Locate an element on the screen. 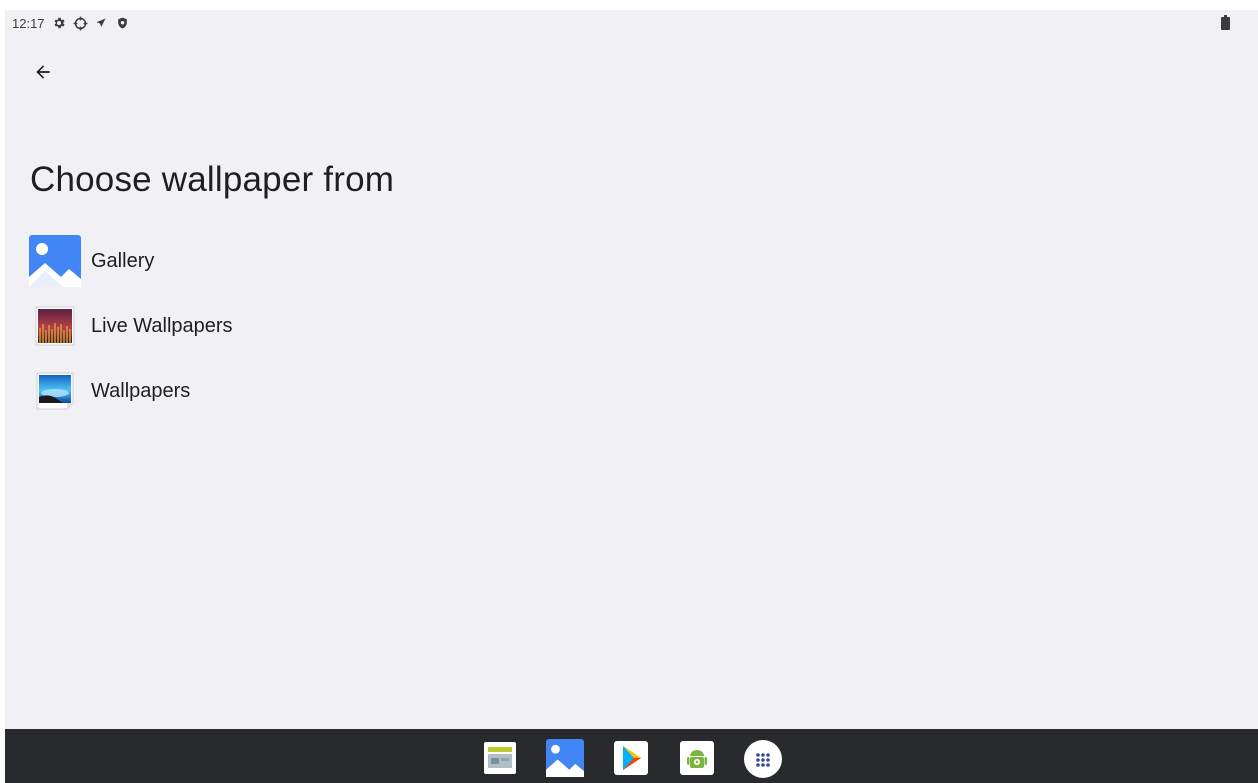  taskbar is located at coordinates (631, 756).